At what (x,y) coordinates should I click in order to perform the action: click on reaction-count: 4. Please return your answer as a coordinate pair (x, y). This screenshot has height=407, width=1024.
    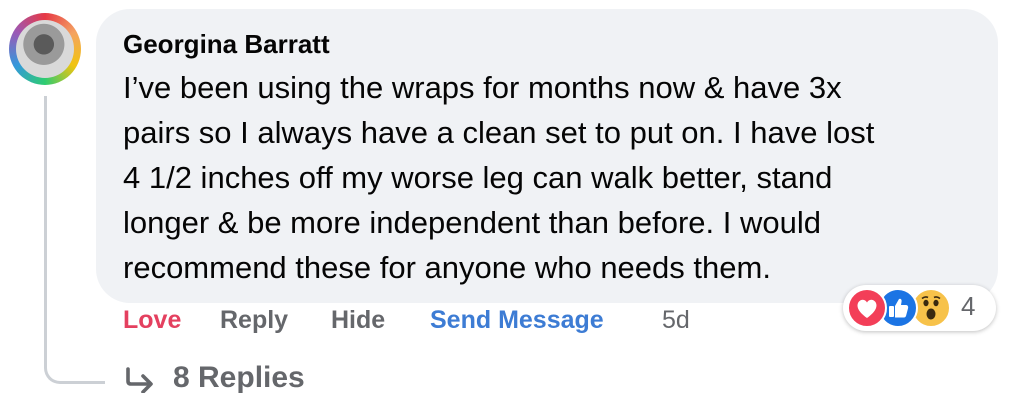
    Looking at the image, I should click on (968, 306).